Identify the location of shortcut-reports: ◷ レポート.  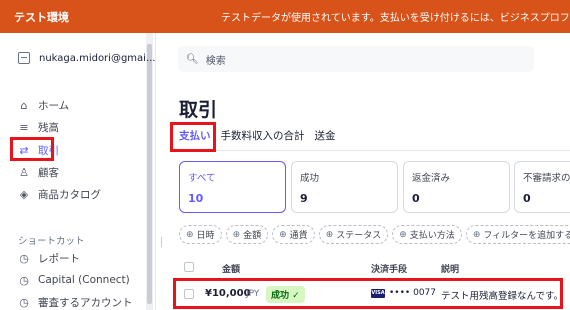
(49, 258).